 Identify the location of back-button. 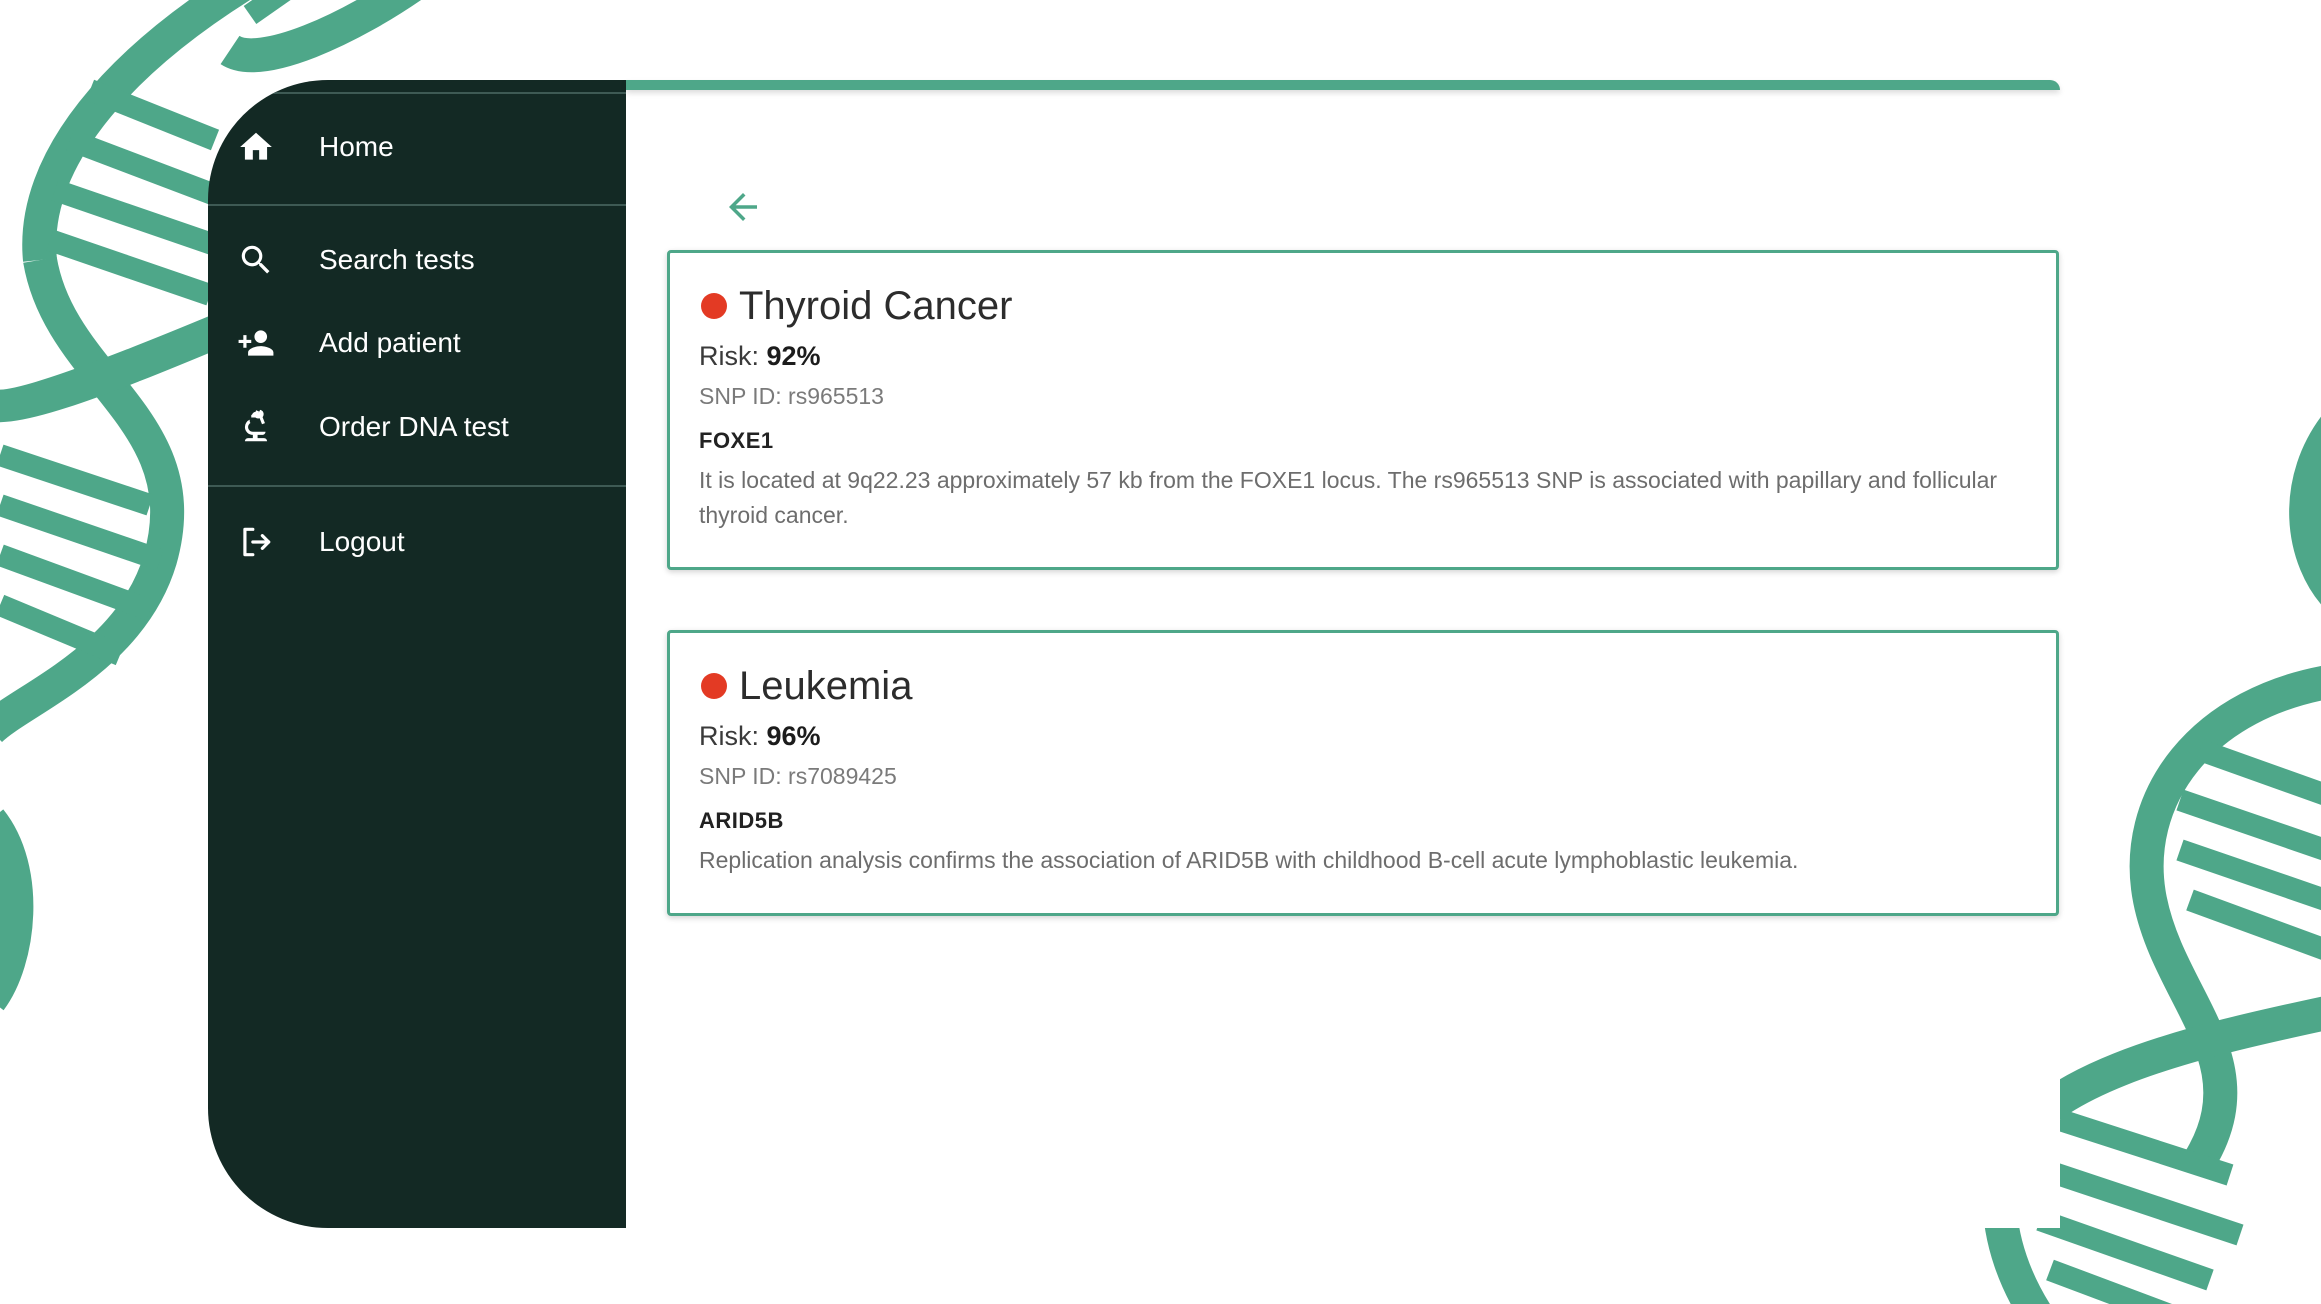
(743, 207).